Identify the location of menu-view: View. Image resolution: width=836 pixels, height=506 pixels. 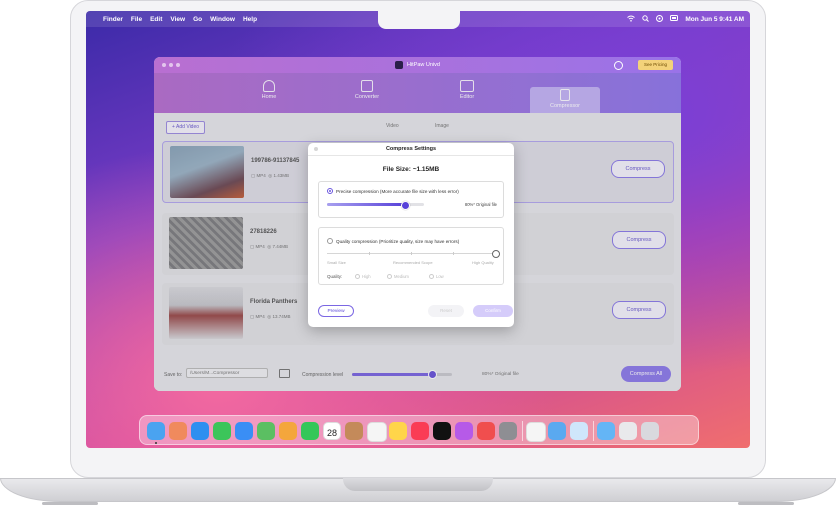
(177, 19).